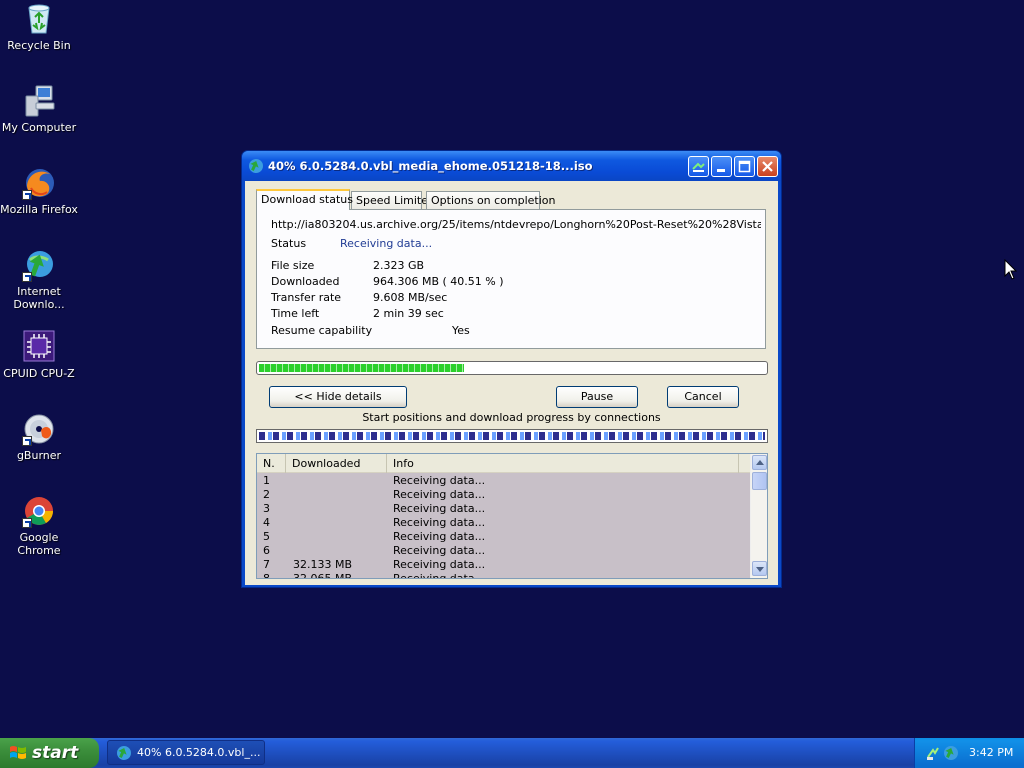 The image size is (1024, 768). I want to click on firefox-icon, so click(39, 183).